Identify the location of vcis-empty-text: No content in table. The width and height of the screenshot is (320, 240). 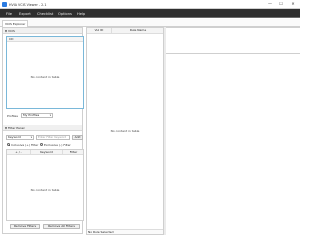
(45, 77).